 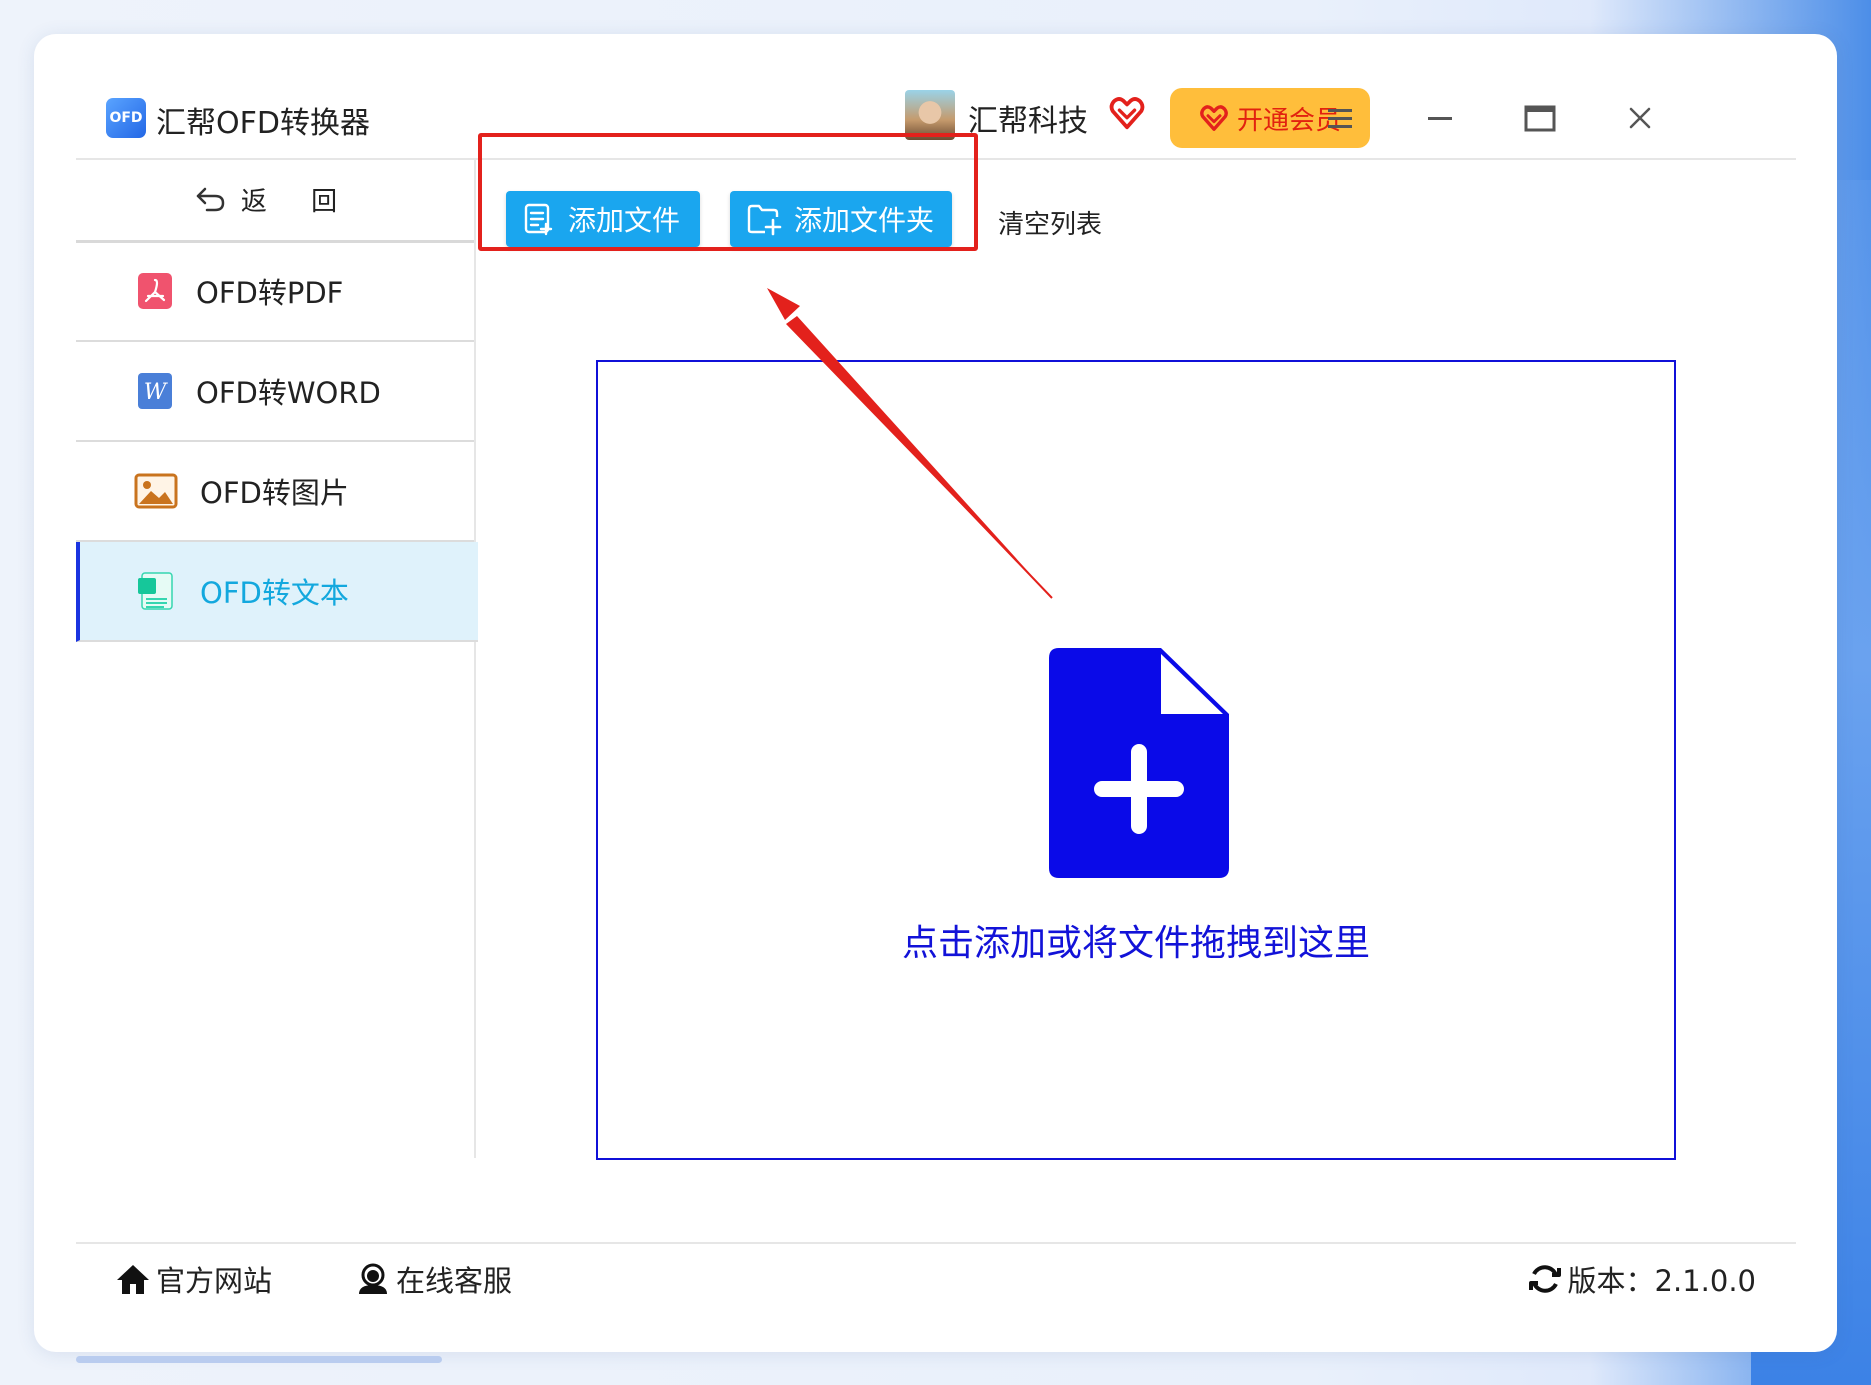 What do you see at coordinates (1028, 118) in the screenshot?
I see `user-name: 汇帮科技` at bounding box center [1028, 118].